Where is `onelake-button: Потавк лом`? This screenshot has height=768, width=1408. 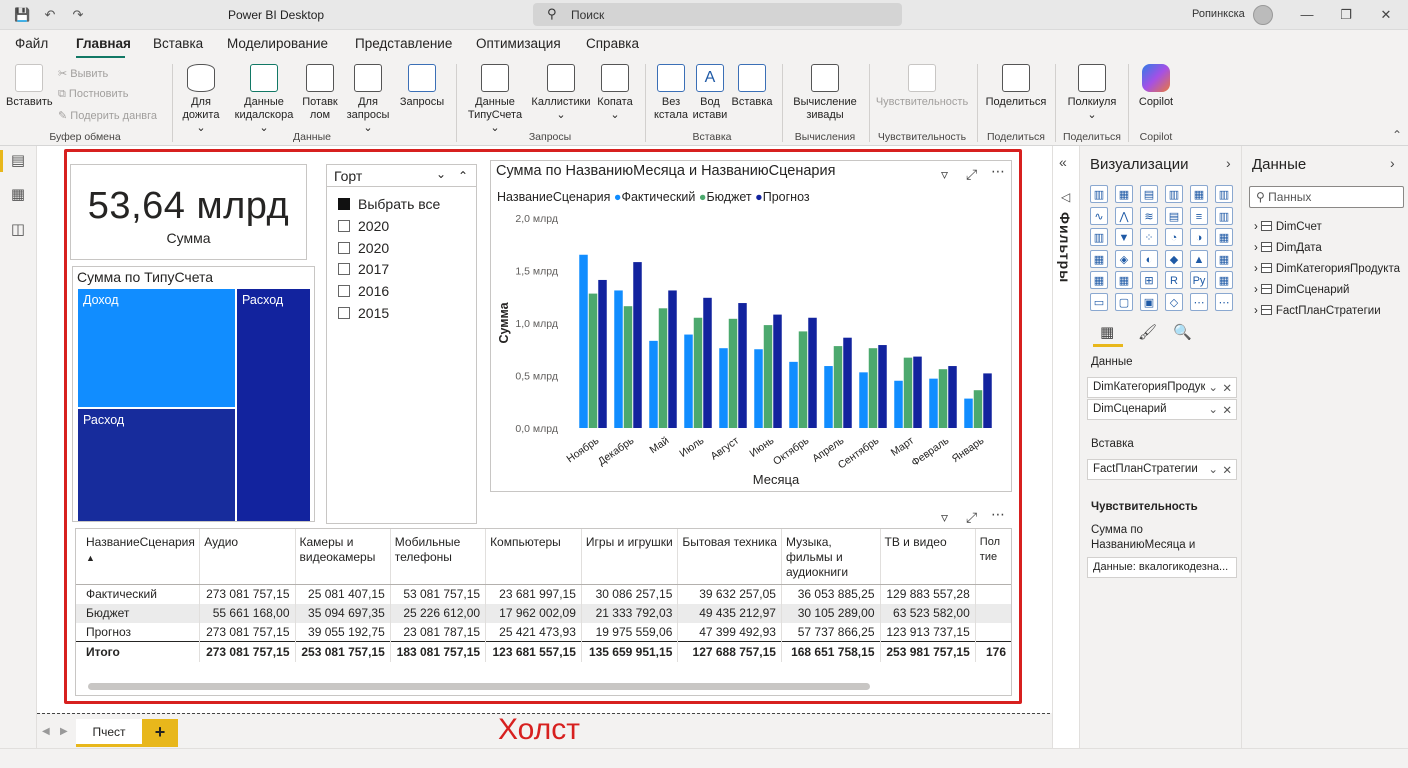
onelake-button: Потавк лом is located at coordinates (320, 93).